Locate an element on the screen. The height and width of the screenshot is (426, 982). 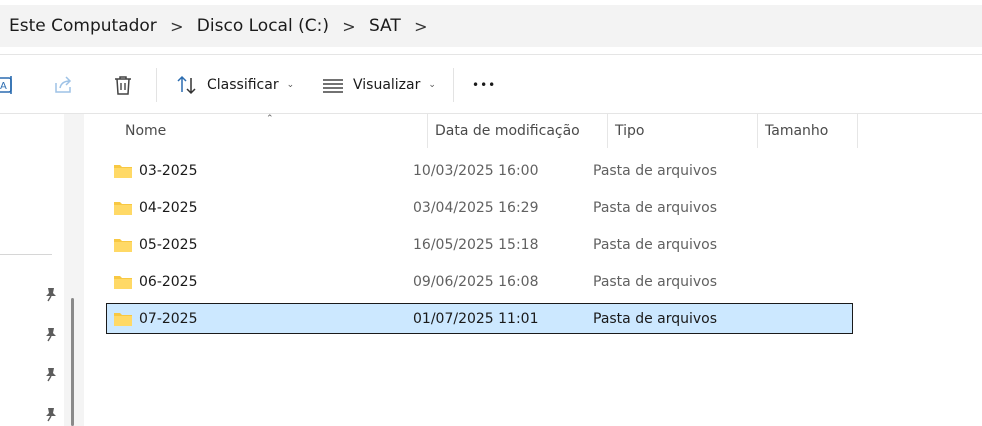
file-name: 06-2025 is located at coordinates (168, 281).